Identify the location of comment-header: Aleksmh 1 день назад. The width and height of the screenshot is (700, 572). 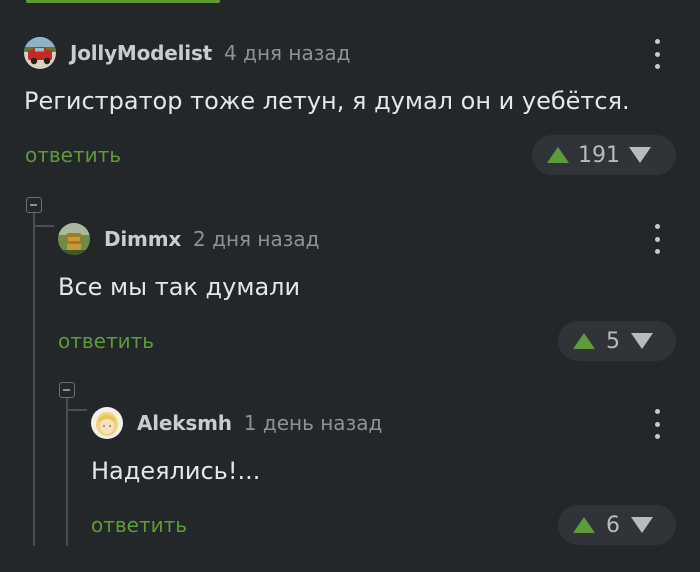
(236, 423).